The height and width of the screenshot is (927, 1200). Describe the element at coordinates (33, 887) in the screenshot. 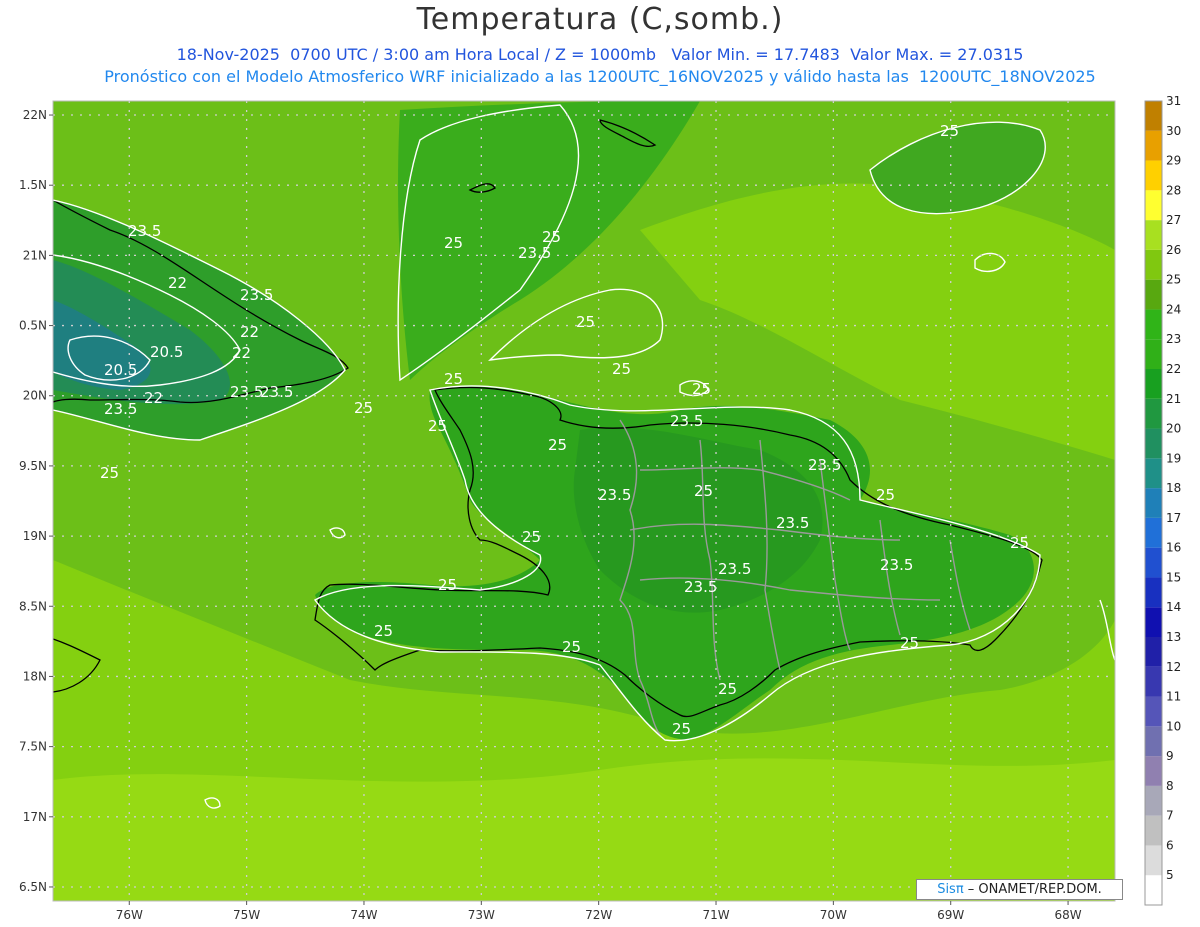

I see `lat-tick-label: 6.5N` at that location.